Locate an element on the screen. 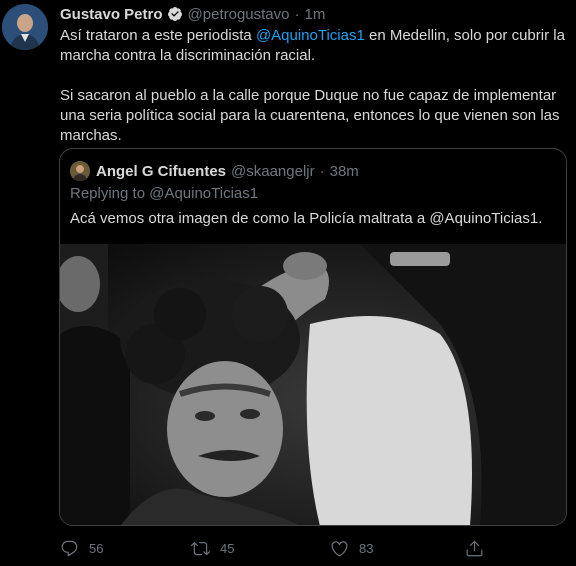 Image resolution: width=576 pixels, height=566 pixels. like-icon is located at coordinates (339, 548).